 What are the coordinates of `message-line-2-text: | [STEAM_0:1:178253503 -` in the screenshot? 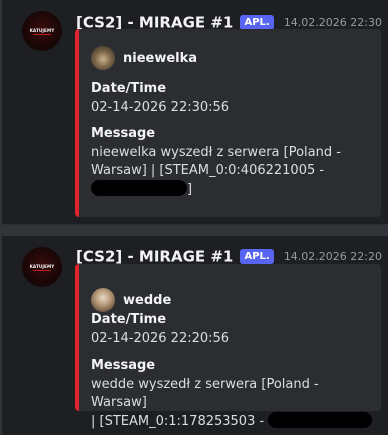 It's located at (178, 421).